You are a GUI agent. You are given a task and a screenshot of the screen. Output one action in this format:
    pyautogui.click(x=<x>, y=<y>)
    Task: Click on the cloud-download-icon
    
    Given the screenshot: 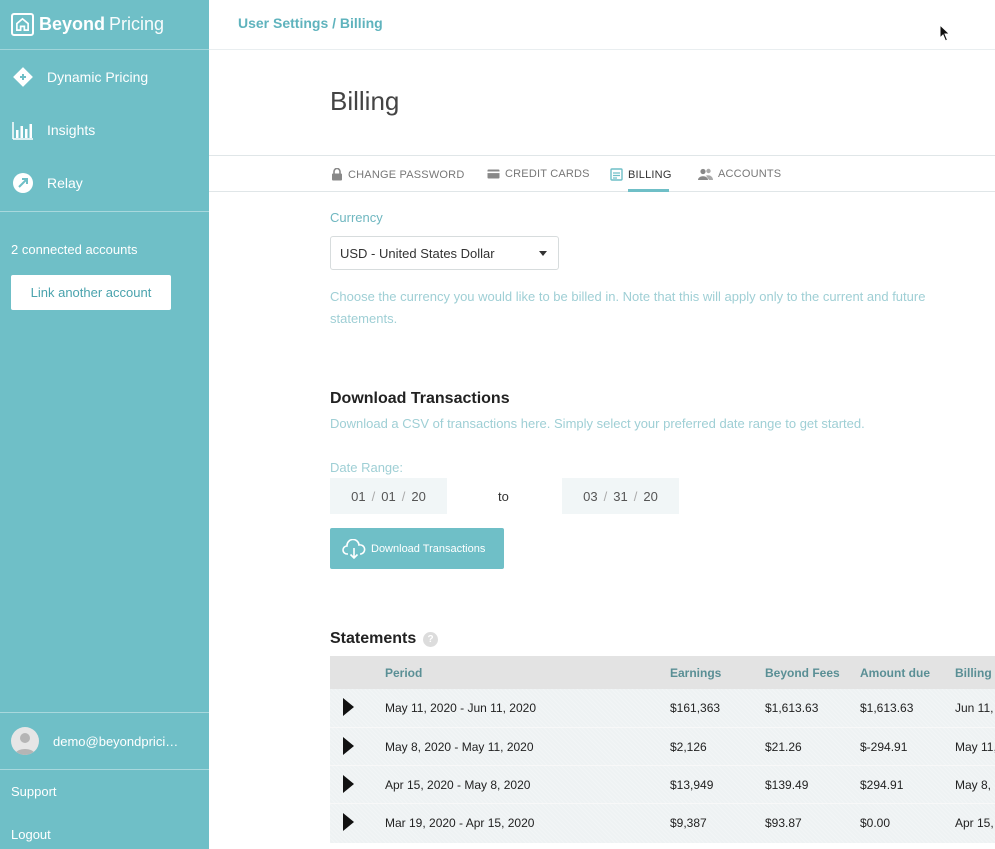 What is the action you would take?
    pyautogui.click(x=354, y=548)
    